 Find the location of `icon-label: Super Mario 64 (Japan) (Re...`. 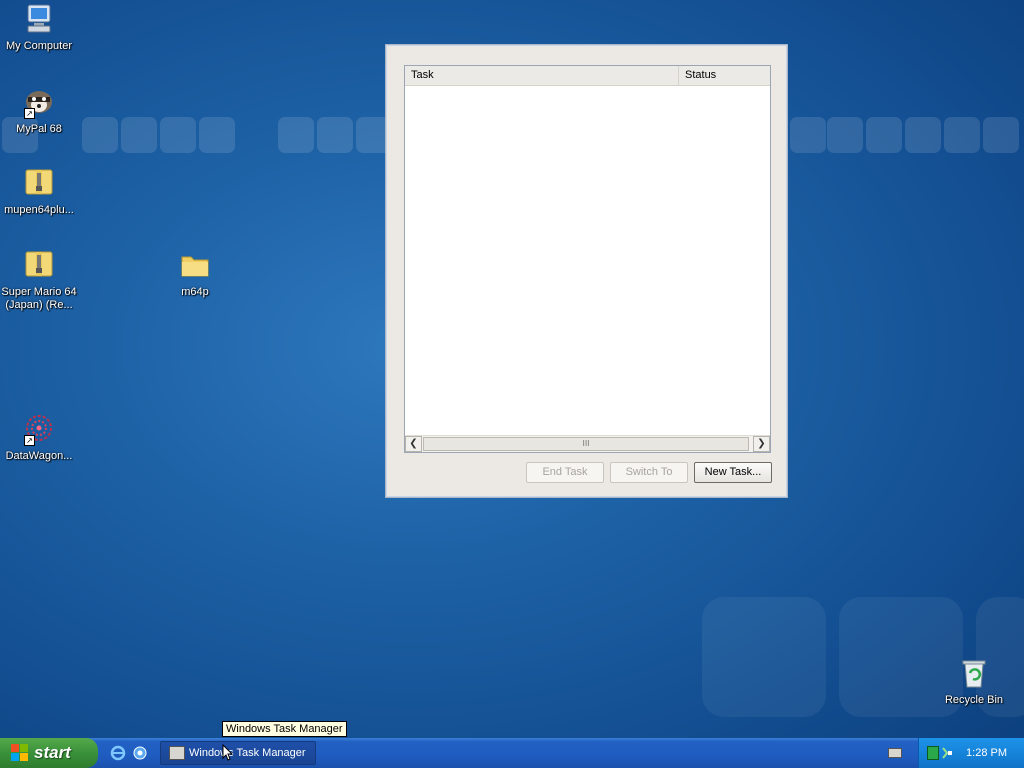

icon-label: Super Mario 64 (Japan) (Re... is located at coordinates (39, 298).